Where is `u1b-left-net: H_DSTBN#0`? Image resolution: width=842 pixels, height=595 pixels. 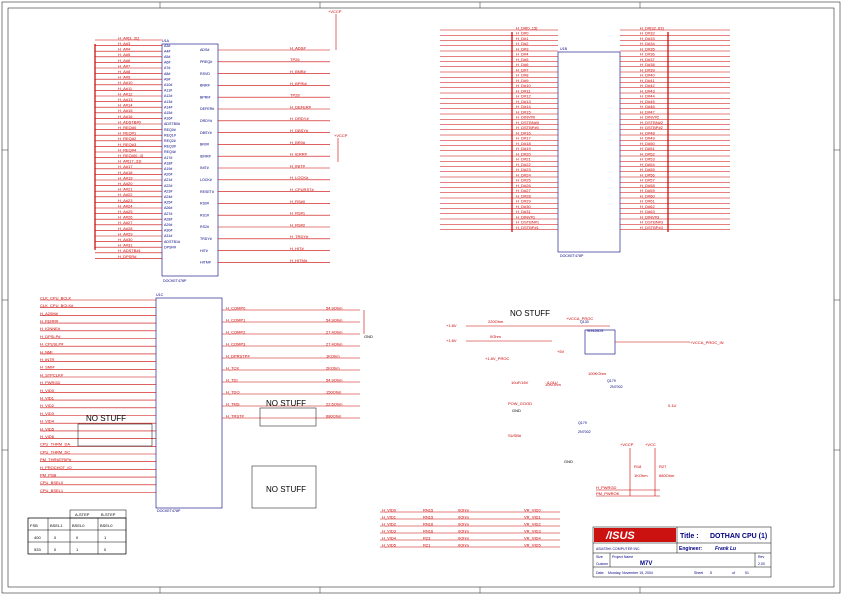 u1b-left-net: H_DSTBN#0 is located at coordinates (528, 122).